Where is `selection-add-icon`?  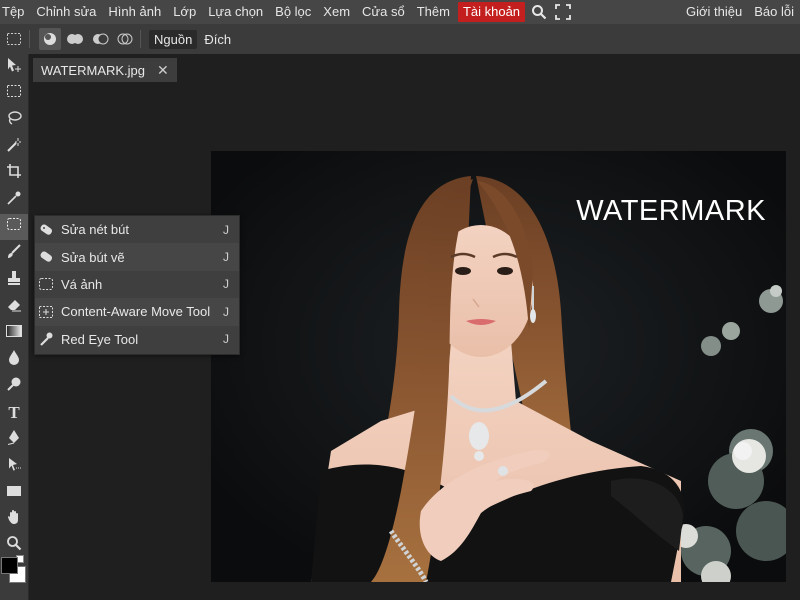
selection-add-icon is located at coordinates (75, 39).